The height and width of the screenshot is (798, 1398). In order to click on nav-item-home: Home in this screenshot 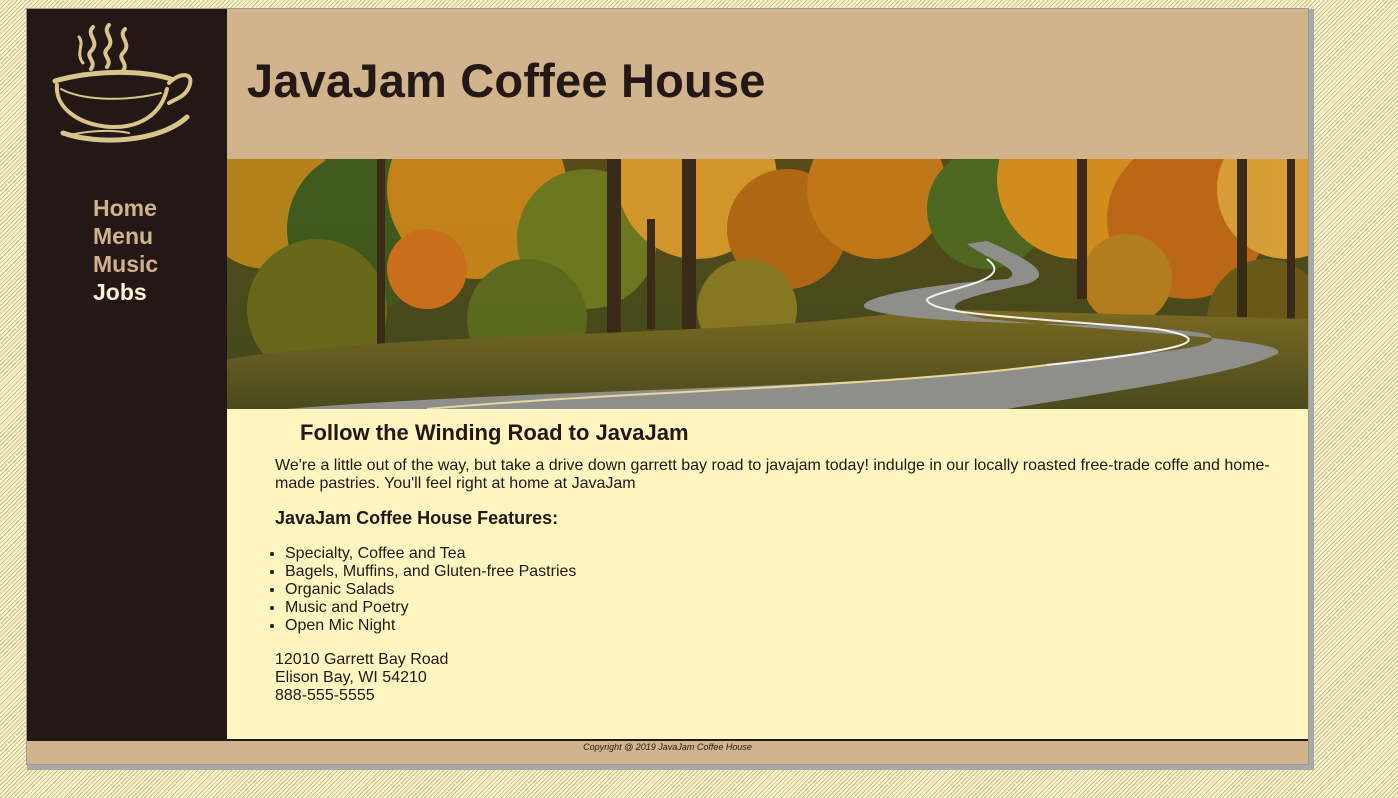, I will do `click(125, 208)`.